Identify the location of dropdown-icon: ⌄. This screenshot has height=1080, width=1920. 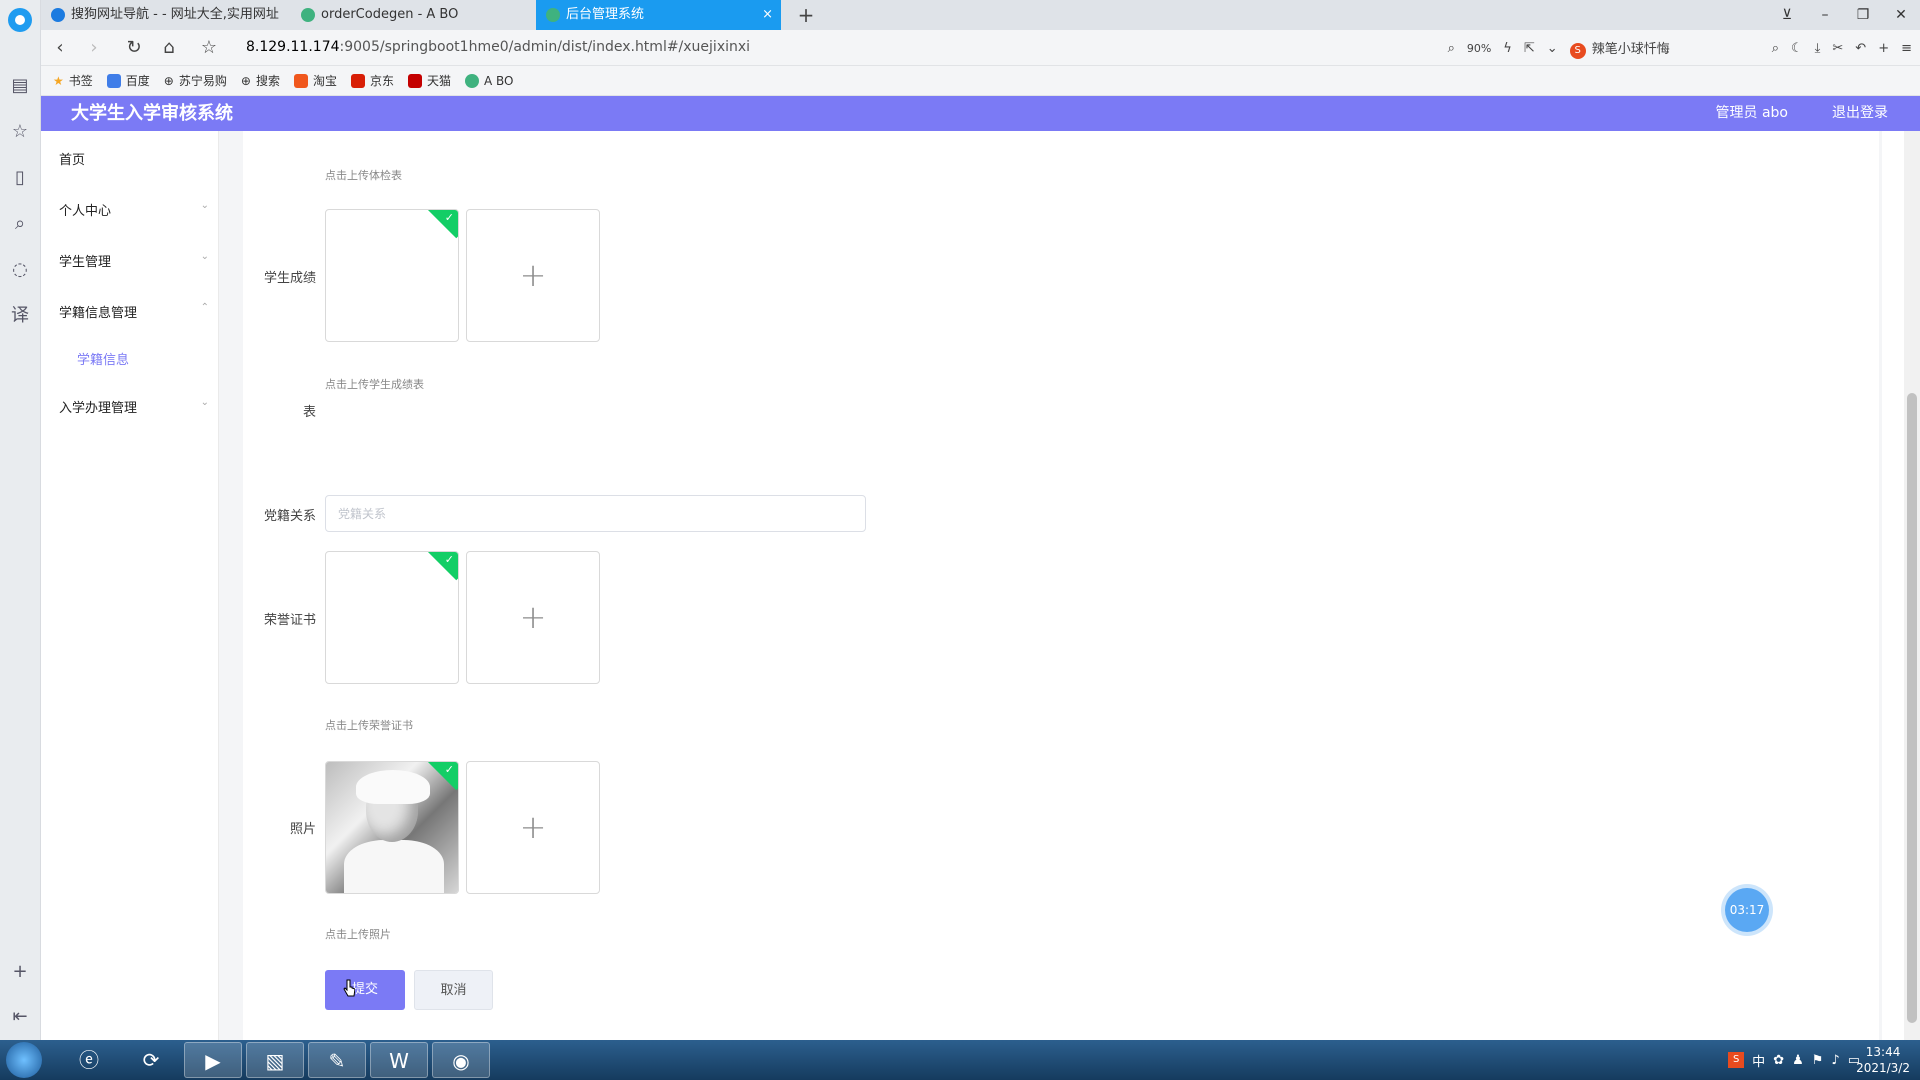
(1552, 48).